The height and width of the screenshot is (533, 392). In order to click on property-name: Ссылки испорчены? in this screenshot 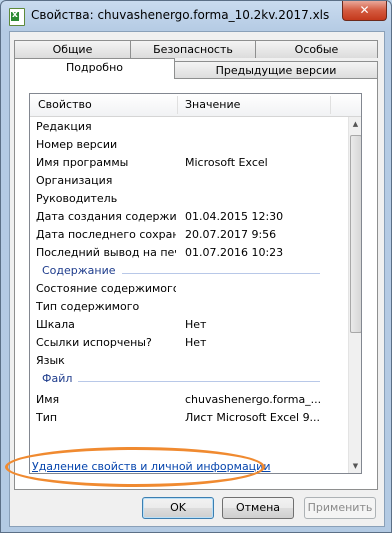, I will do `click(94, 342)`.